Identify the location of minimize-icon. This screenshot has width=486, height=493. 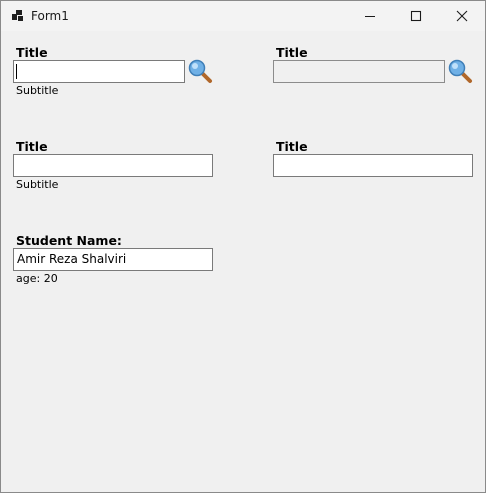
(370, 16).